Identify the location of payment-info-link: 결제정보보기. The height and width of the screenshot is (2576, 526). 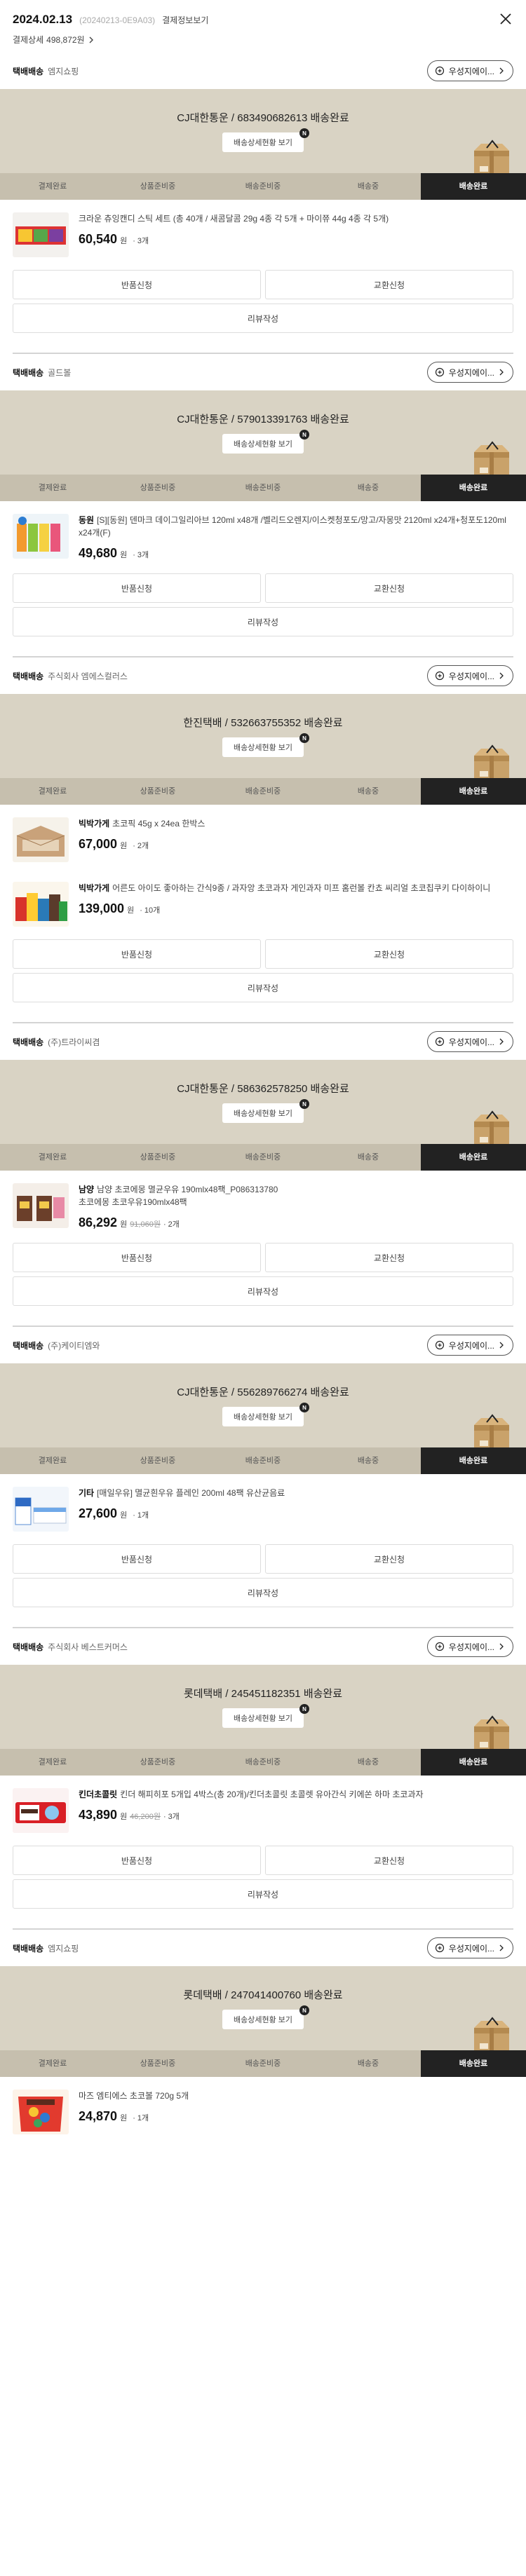
(185, 20).